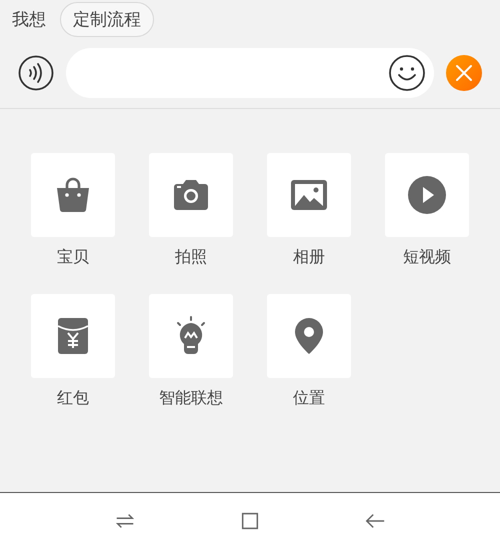 The image size is (500, 549). What do you see at coordinates (36, 73) in the screenshot?
I see `voice-icon` at bounding box center [36, 73].